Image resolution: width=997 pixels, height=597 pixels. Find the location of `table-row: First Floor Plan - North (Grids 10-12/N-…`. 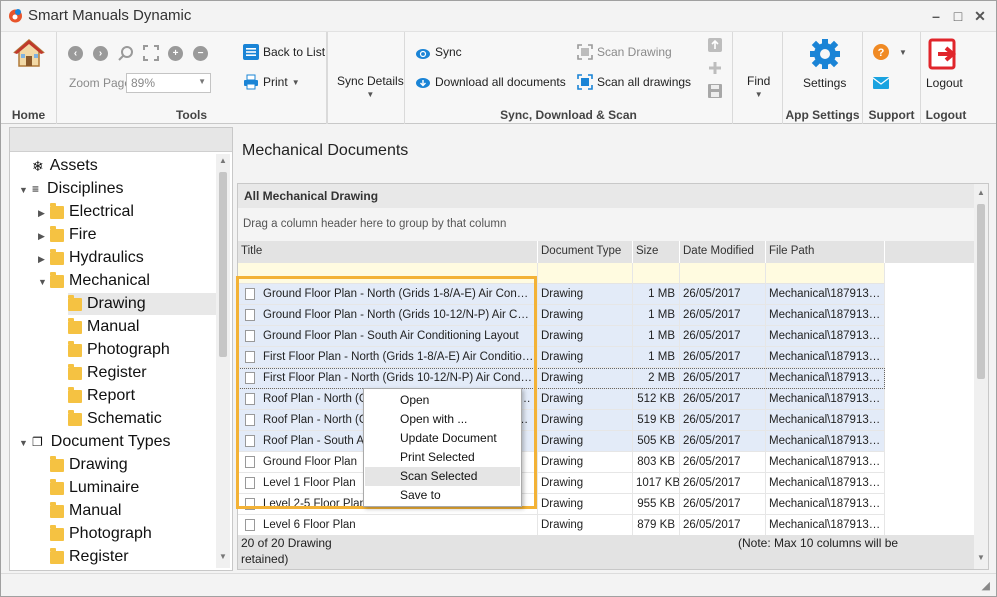

table-row: First Floor Plan - North (Grids 10-12/N-… is located at coordinates (561, 378).